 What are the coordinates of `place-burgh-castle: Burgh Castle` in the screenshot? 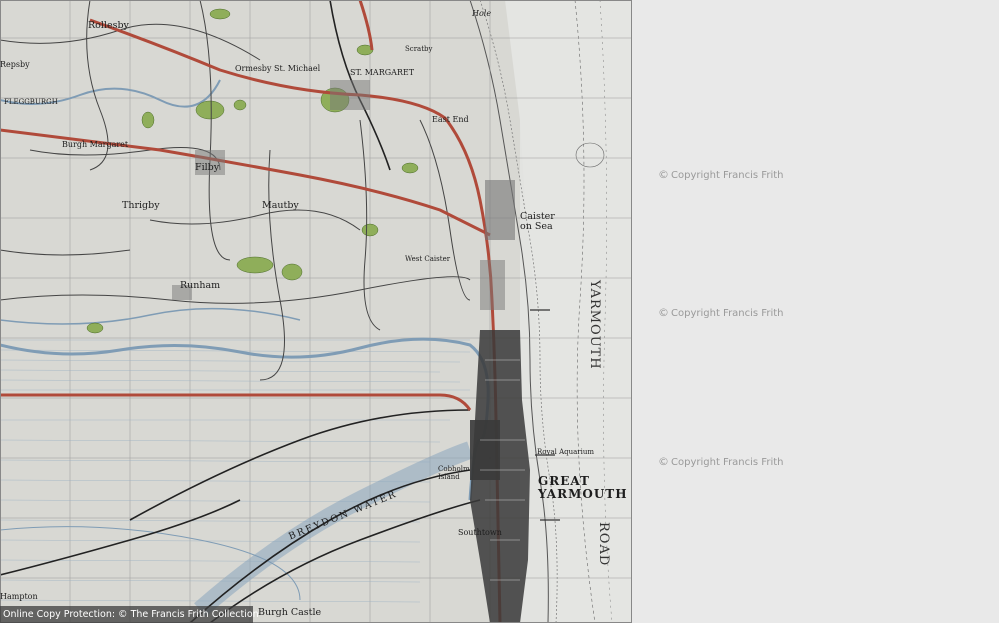 It's located at (290, 612).